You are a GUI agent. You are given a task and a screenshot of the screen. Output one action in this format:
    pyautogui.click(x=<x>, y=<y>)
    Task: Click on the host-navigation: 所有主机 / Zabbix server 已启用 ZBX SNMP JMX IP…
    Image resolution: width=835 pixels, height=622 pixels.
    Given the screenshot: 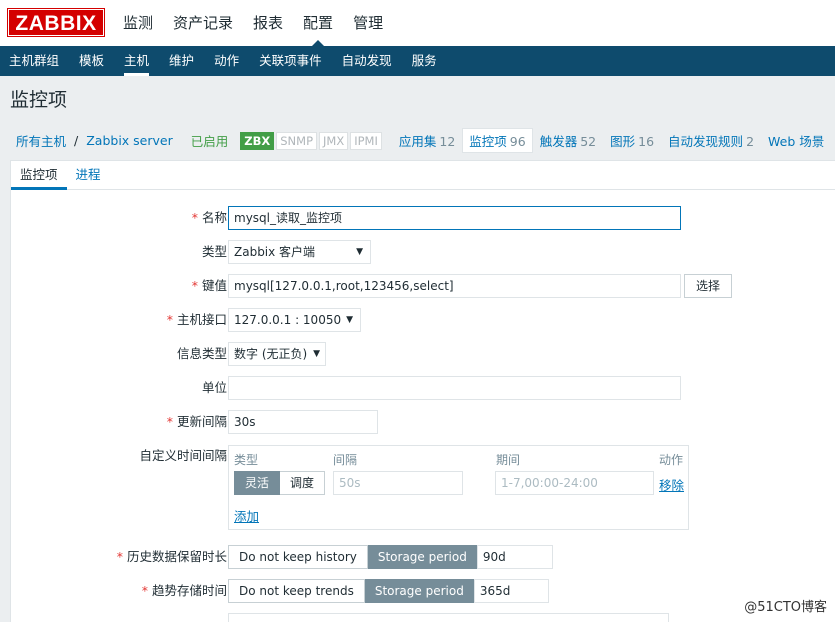 What is the action you would take?
    pyautogui.click(x=422, y=140)
    